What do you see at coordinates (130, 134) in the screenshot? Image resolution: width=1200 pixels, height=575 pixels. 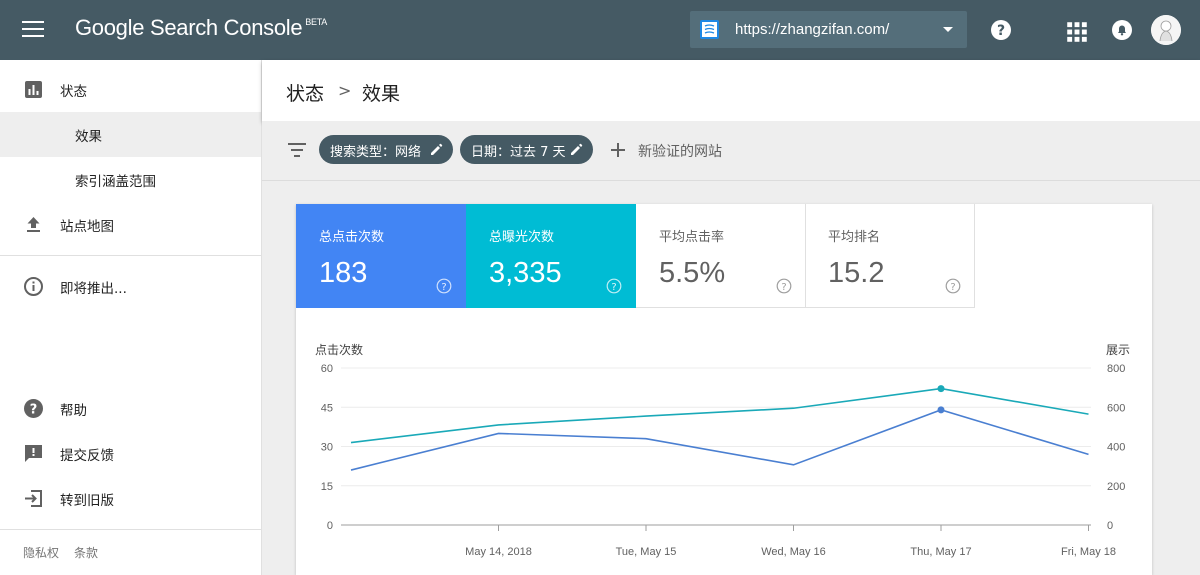 I see `sidebar-item-performance: 效果` at bounding box center [130, 134].